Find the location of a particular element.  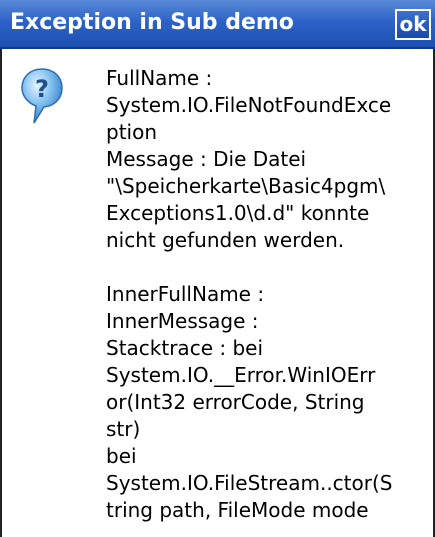

title-bar: Exception in Sub demo ok is located at coordinates (217, 24).